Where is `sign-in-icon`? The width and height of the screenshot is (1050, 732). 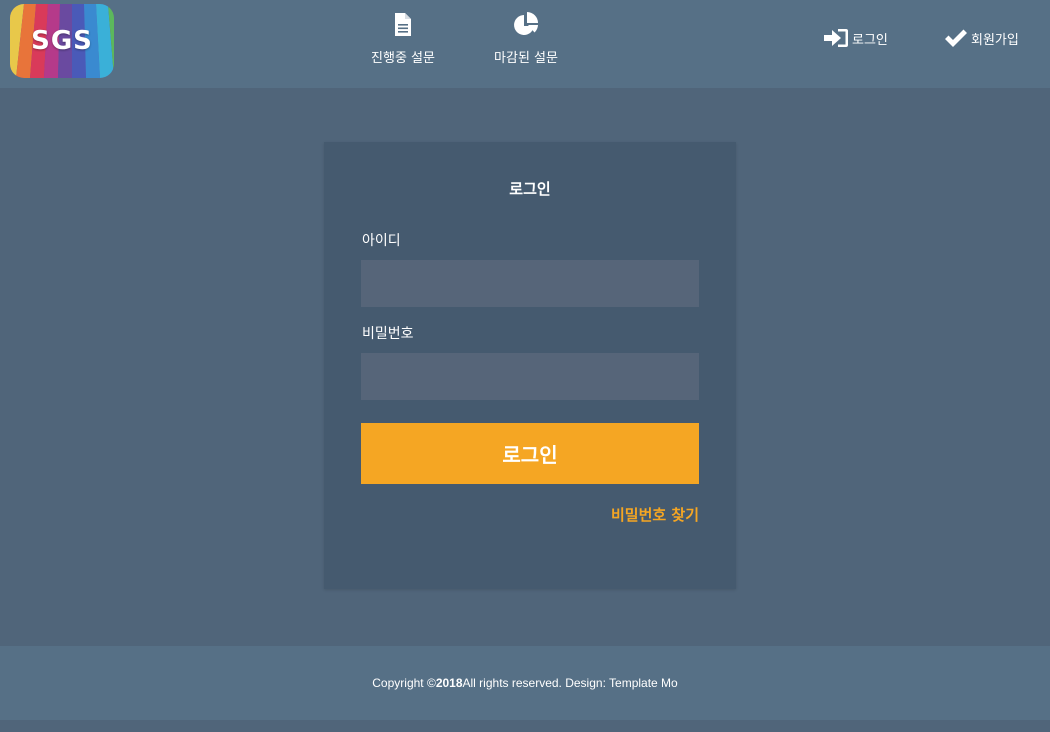
sign-in-icon is located at coordinates (836, 38).